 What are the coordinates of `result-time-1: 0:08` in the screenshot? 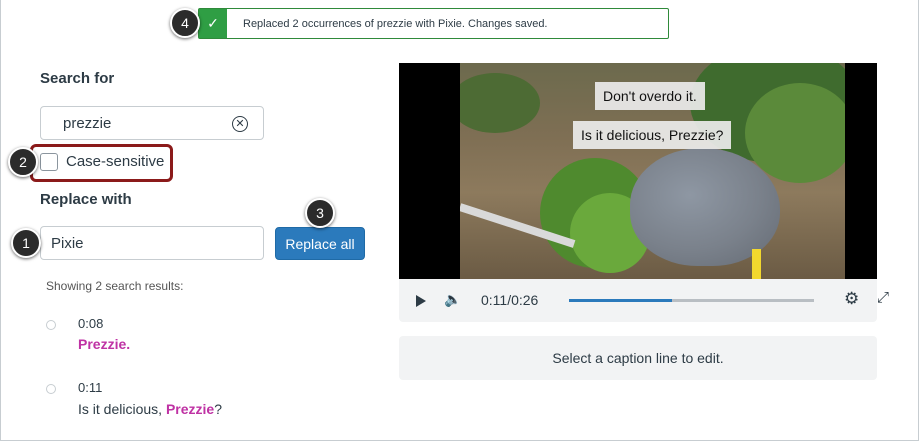 It's located at (91, 323).